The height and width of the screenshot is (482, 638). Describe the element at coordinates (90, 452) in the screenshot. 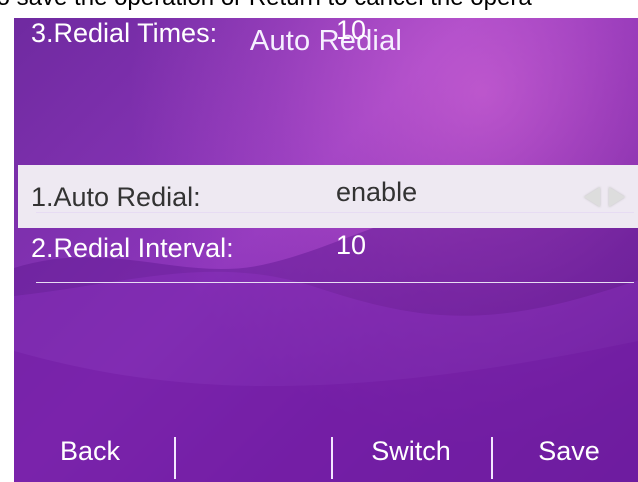

I see `back-softkey: Back` at that location.